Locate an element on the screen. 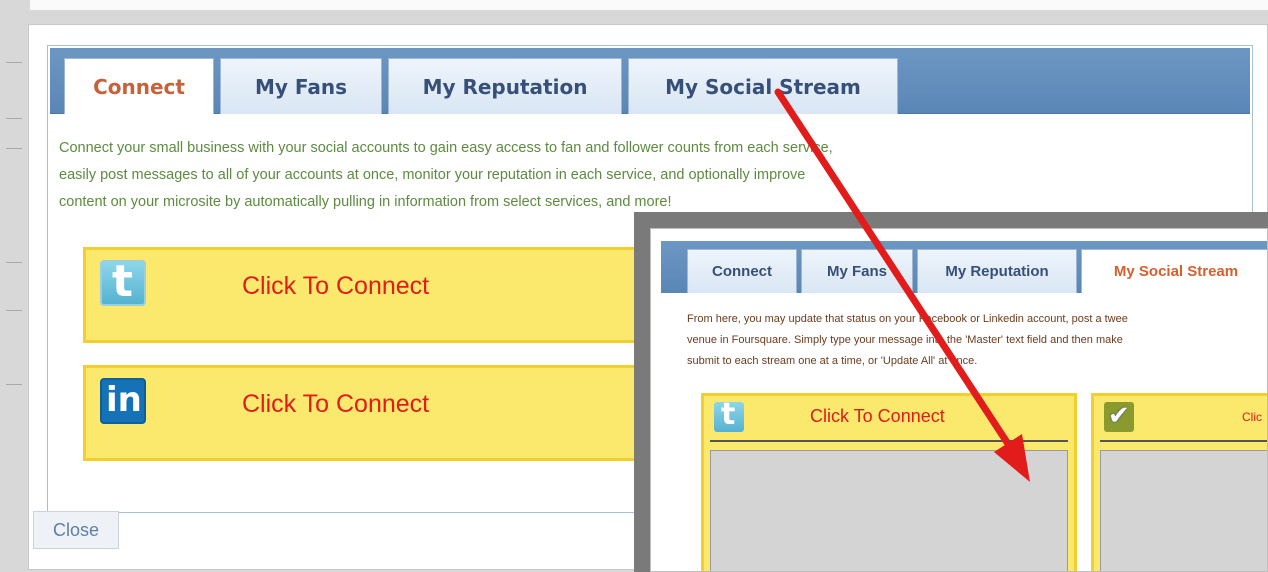 The width and height of the screenshot is (1268, 572). overlay-tab-connect: Connect is located at coordinates (742, 271).